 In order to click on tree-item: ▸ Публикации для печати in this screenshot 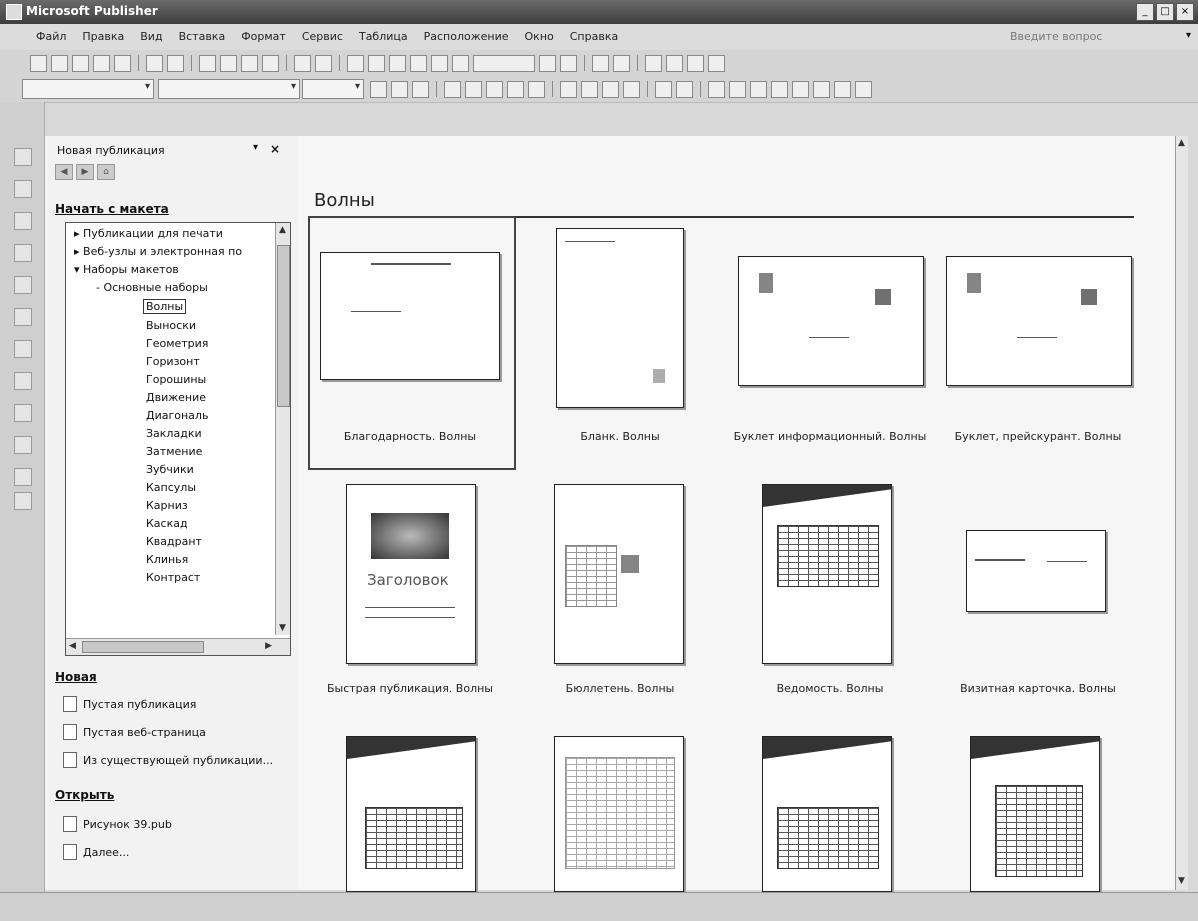, I will do `click(148, 233)`.